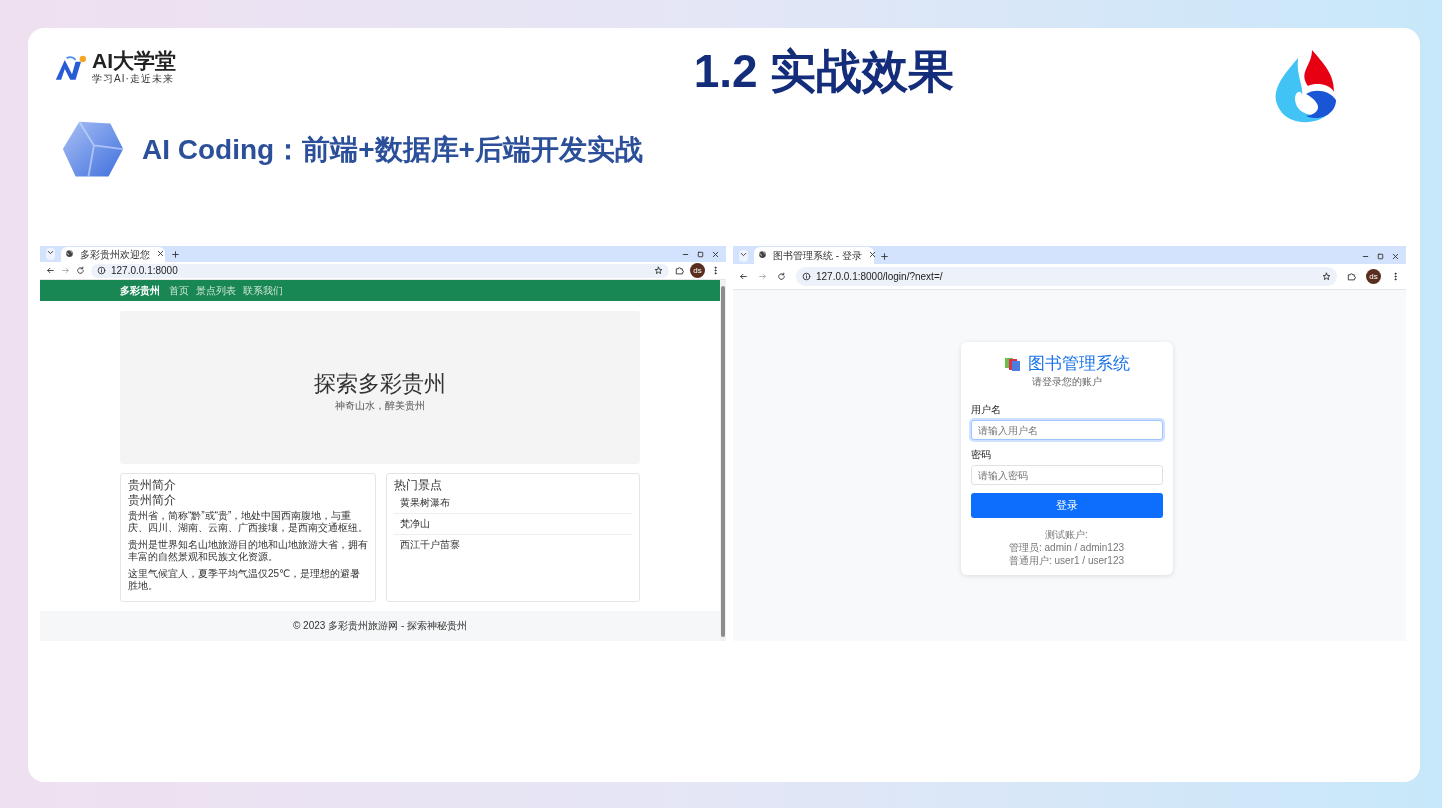 The width and height of the screenshot is (1442, 808). I want to click on tab-title: 图书管理系统 - 登录, so click(817, 255).